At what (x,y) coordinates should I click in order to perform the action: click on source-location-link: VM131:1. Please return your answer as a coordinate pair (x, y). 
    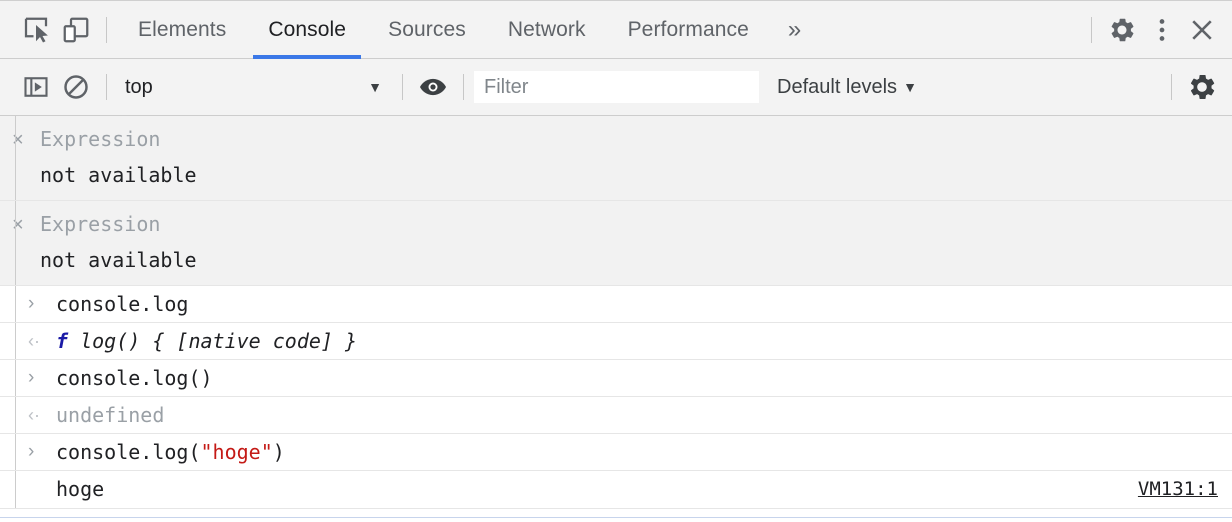
    Looking at the image, I should click on (1168, 489).